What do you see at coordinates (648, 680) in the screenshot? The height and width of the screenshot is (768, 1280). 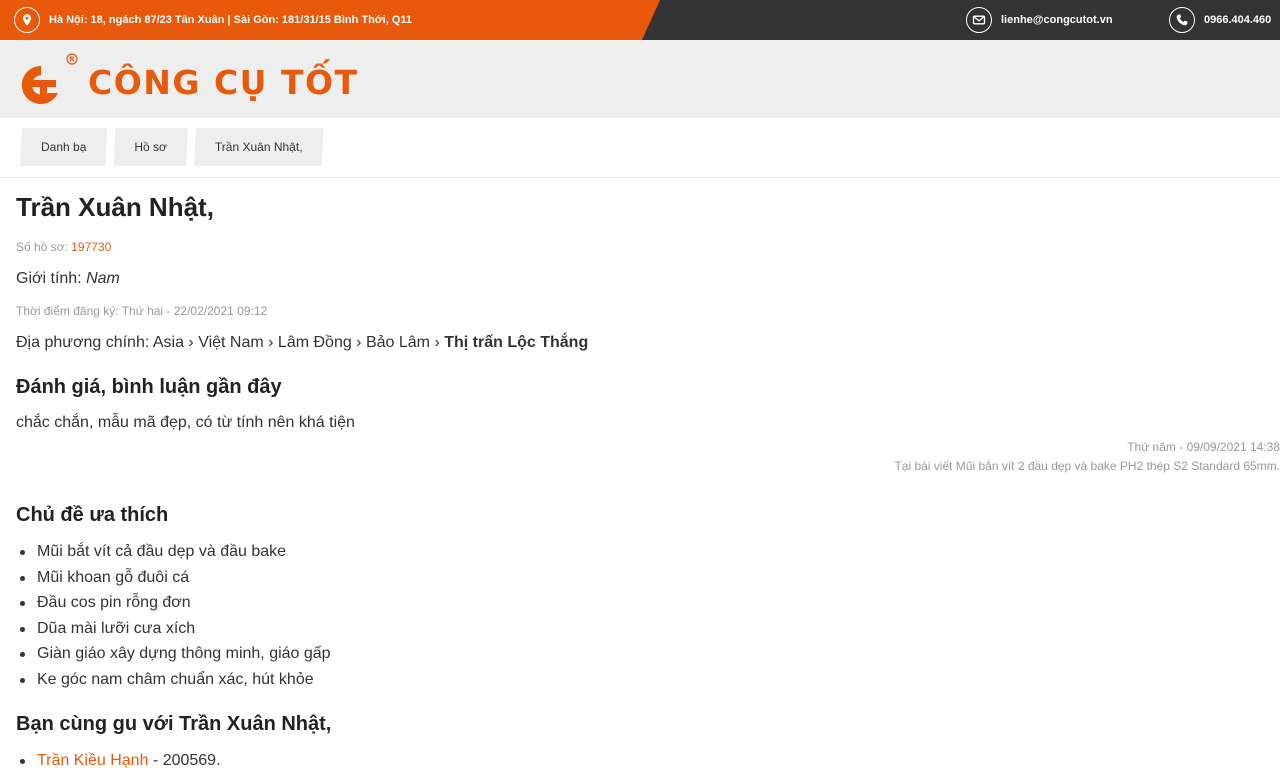 I see `list-item: Ke góc nam châm chuẩn xác, hút khỏe` at bounding box center [648, 680].